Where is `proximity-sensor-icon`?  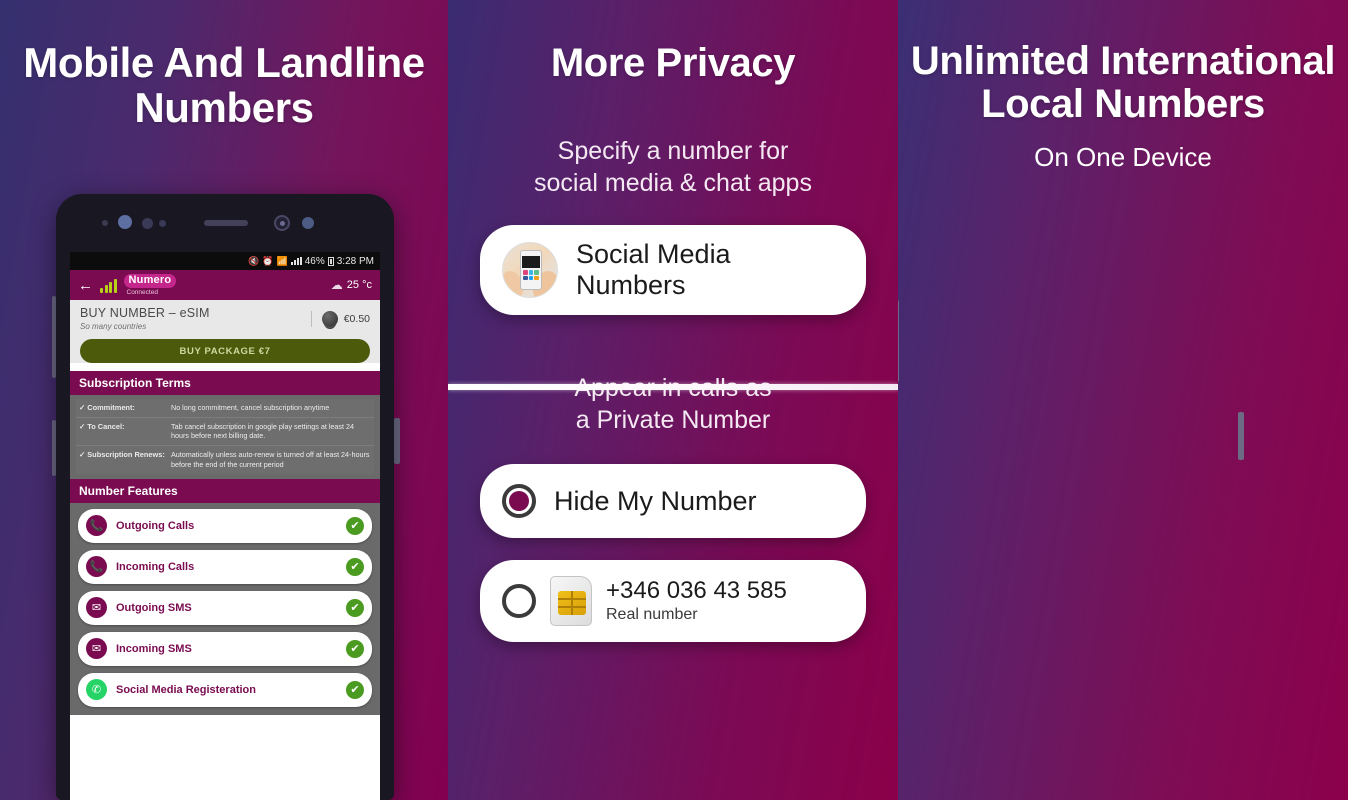 proximity-sensor-icon is located at coordinates (105, 223).